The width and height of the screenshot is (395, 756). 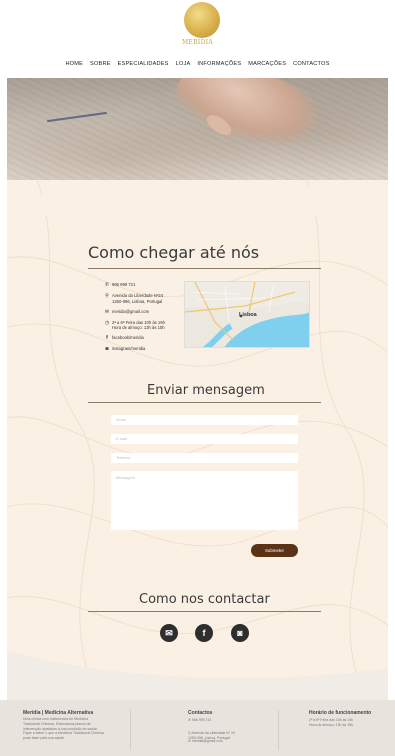 What do you see at coordinates (204, 458) in the screenshot?
I see `phone-field: Telefone` at bounding box center [204, 458].